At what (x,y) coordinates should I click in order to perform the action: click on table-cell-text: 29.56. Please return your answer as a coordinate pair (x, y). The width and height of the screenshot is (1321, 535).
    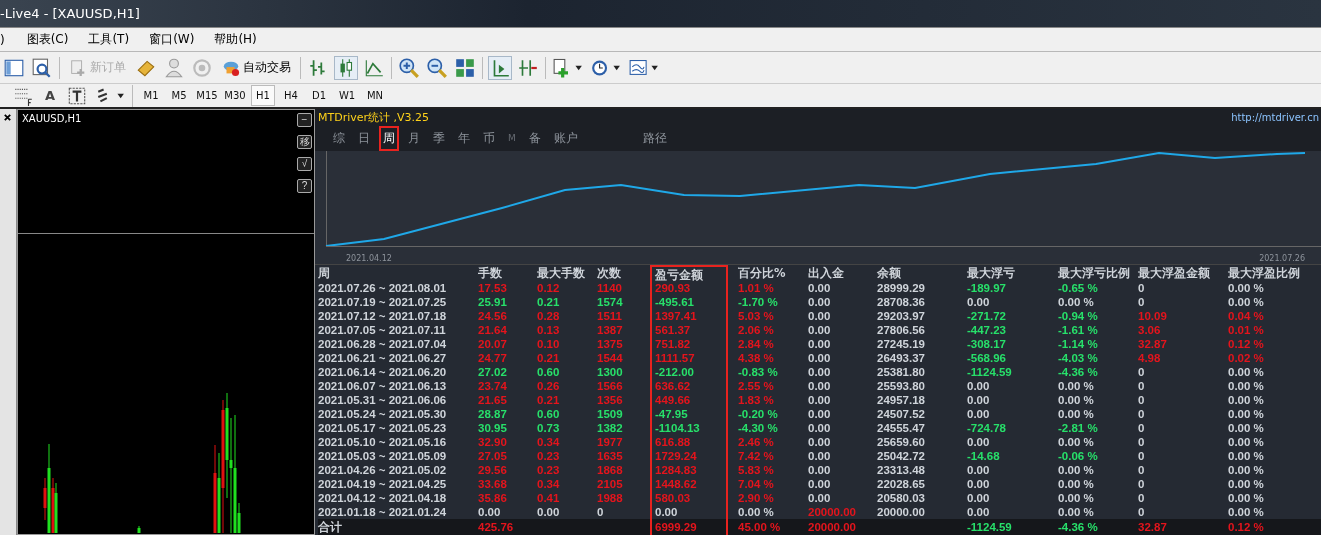
    Looking at the image, I should click on (493, 470).